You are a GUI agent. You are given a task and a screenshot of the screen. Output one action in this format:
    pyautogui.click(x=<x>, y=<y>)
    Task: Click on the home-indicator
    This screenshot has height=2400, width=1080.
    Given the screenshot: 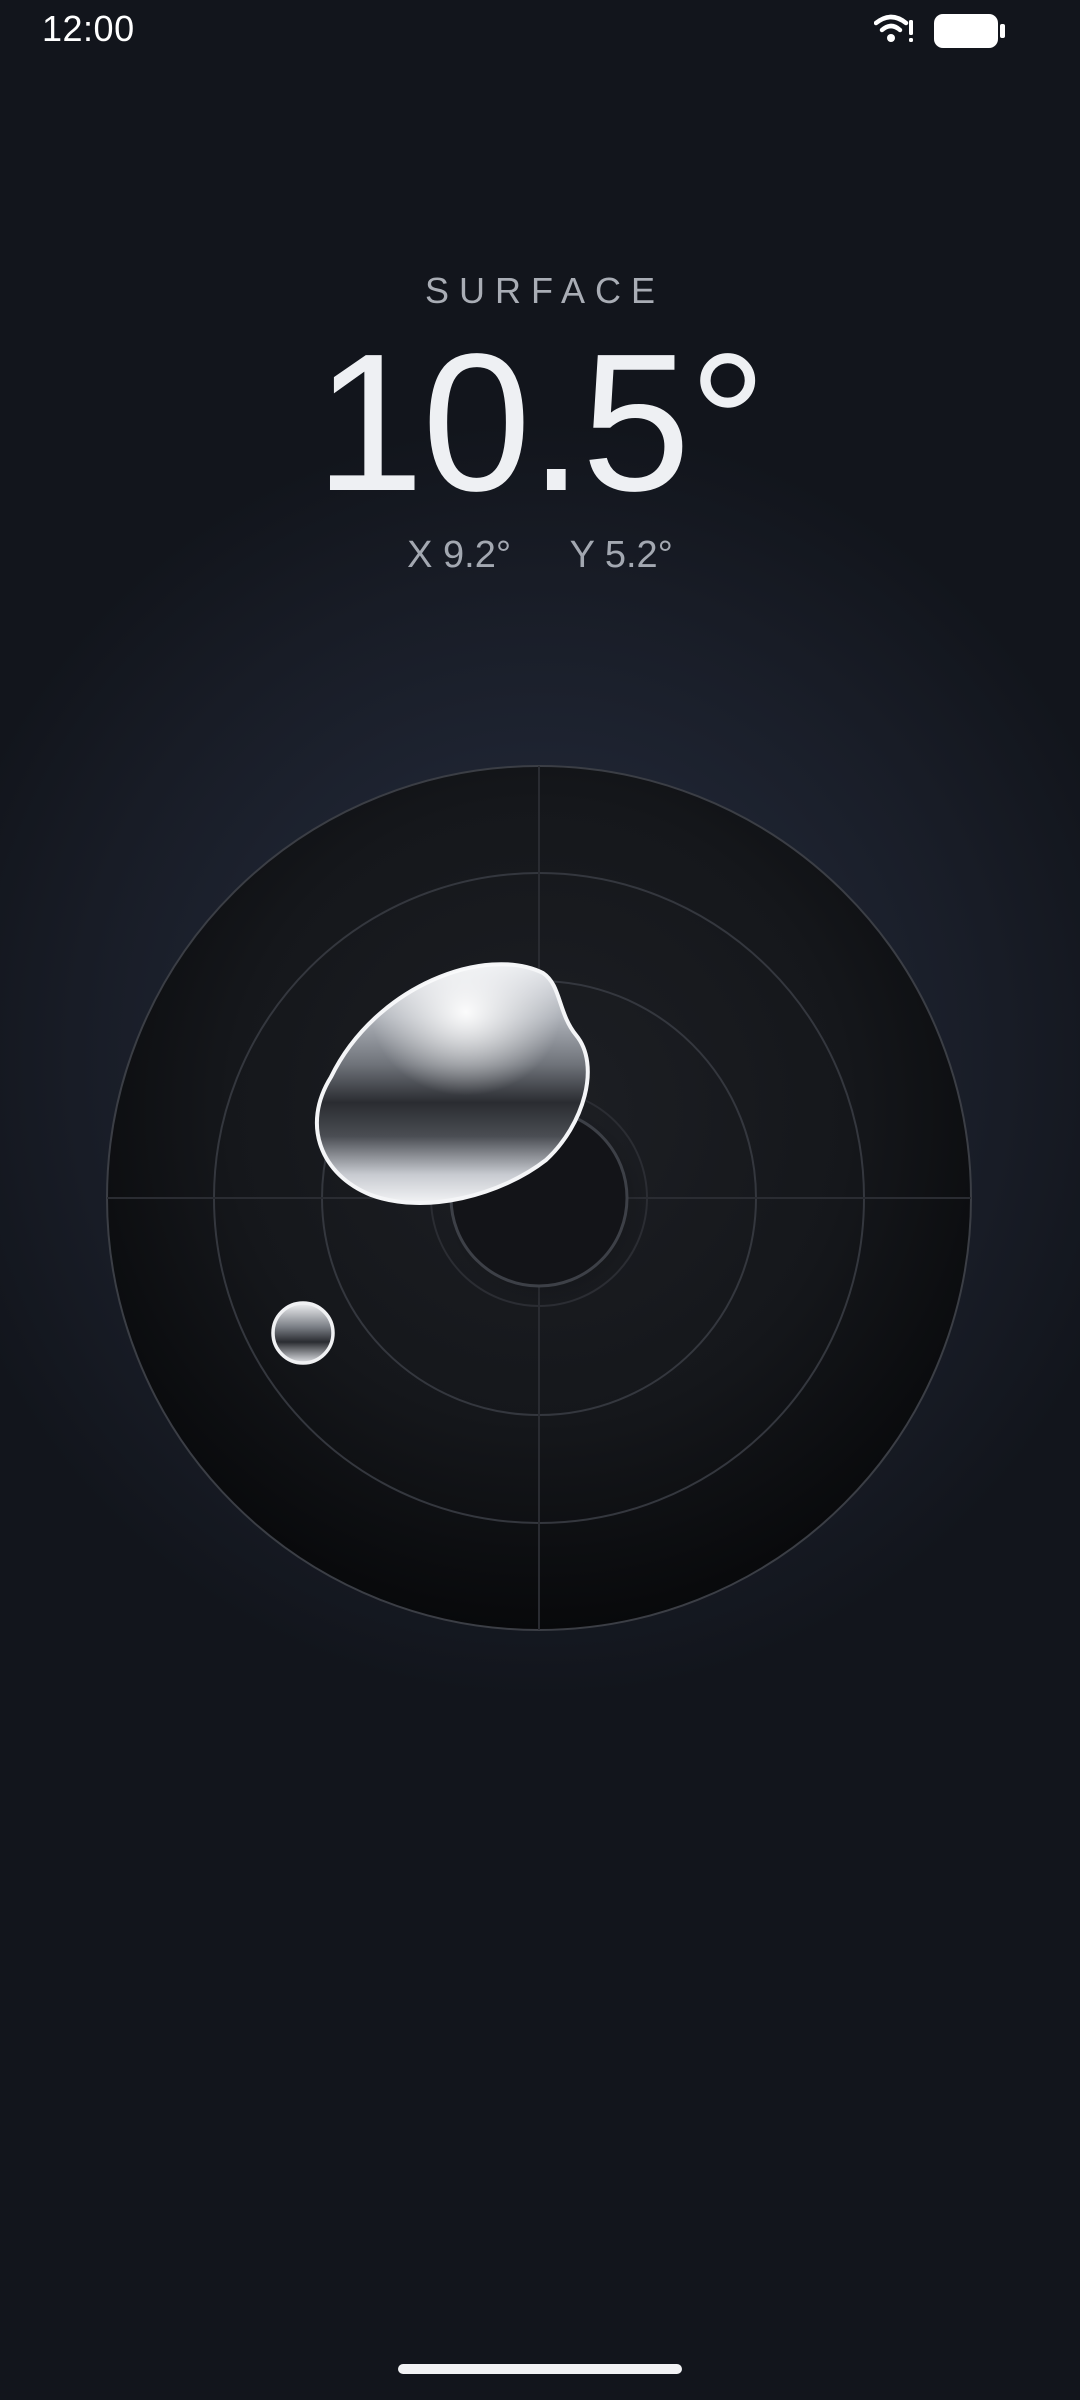 What is the action you would take?
    pyautogui.click(x=540, y=2369)
    